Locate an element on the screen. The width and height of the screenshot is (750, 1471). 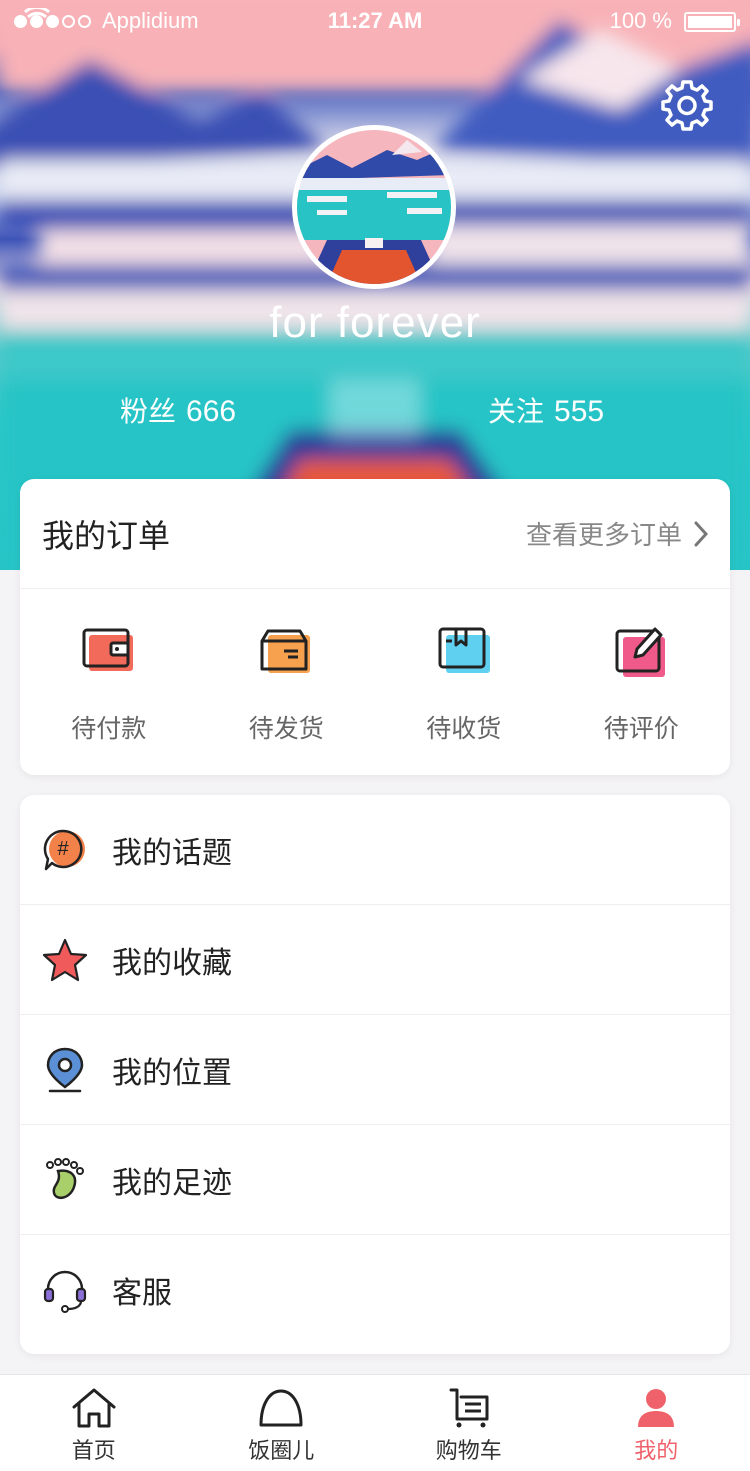
orders-title: 我的订单 is located at coordinates (106, 535).